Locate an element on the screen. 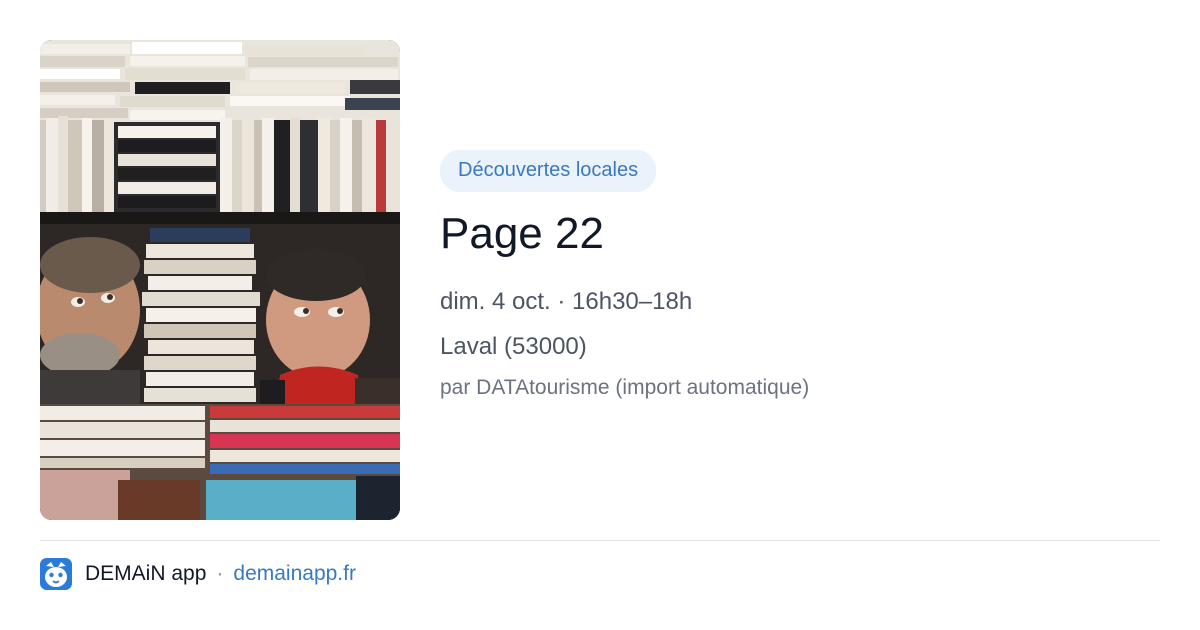  event-datetime: dim. 4 oct. · 16h30–18h is located at coordinates (566, 302).